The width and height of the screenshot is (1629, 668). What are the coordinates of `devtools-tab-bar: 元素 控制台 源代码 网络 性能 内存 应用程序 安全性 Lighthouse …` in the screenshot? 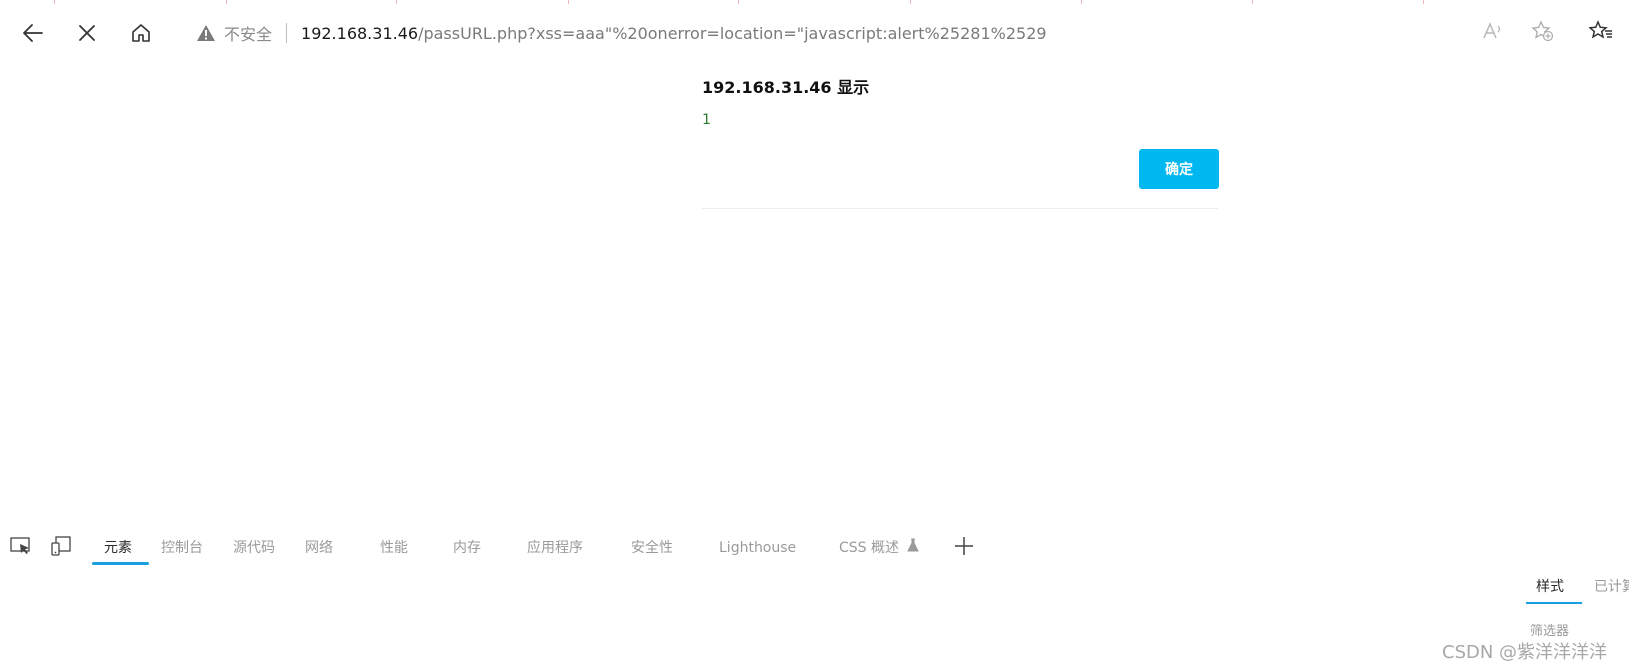 It's located at (814, 548).